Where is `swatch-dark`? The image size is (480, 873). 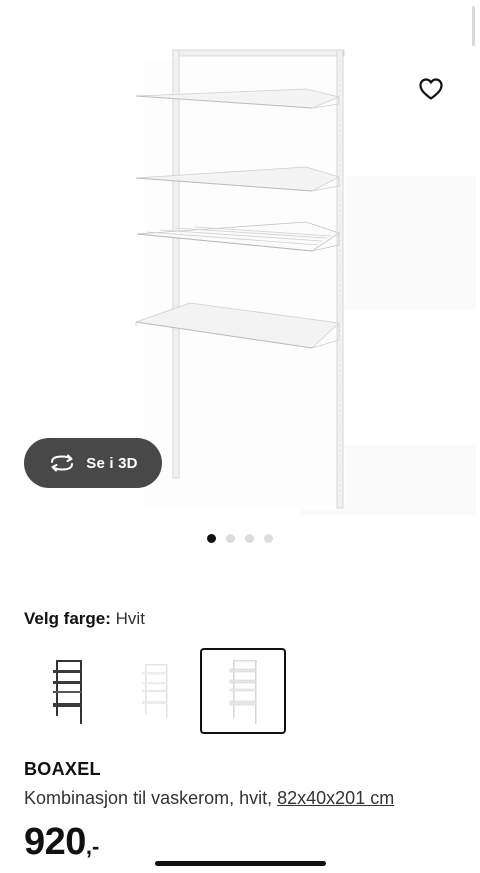
swatch-dark is located at coordinates (67, 691).